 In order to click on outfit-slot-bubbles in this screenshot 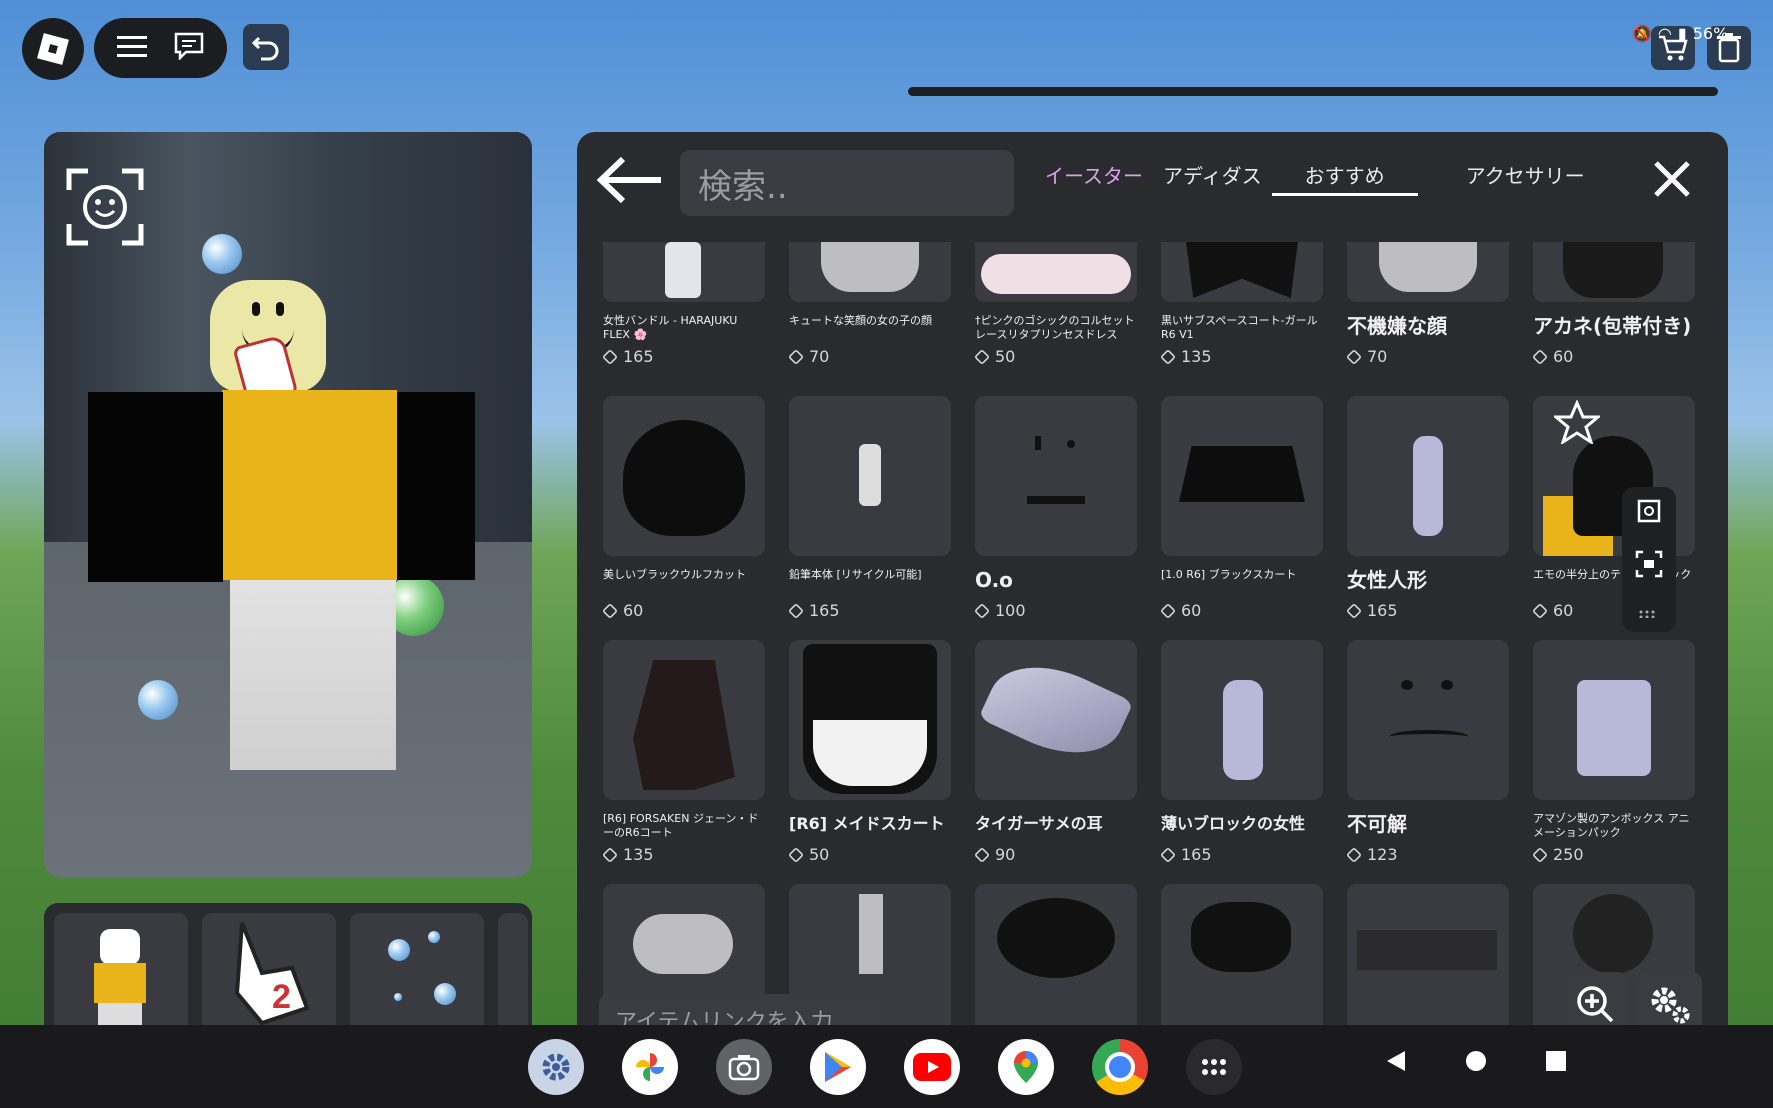, I will do `click(417, 973)`.